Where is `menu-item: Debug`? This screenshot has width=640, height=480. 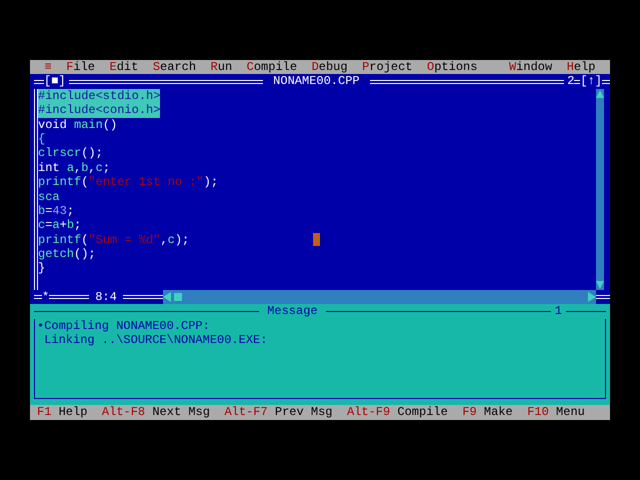 menu-item: Debug is located at coordinates (330, 67).